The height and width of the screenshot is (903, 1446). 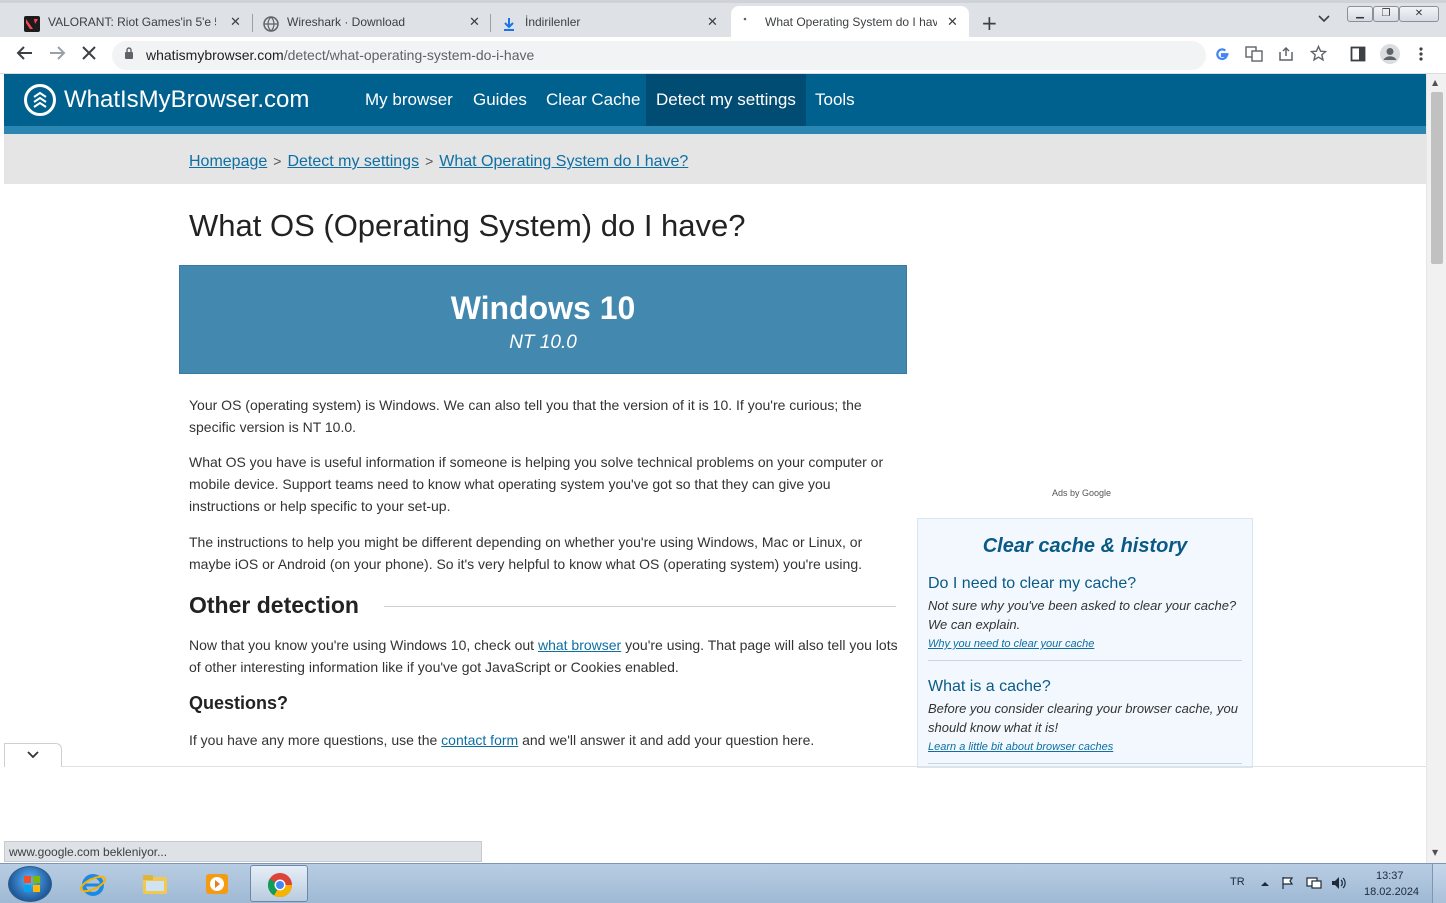 What do you see at coordinates (1222, 56) in the screenshot?
I see `google-icon` at bounding box center [1222, 56].